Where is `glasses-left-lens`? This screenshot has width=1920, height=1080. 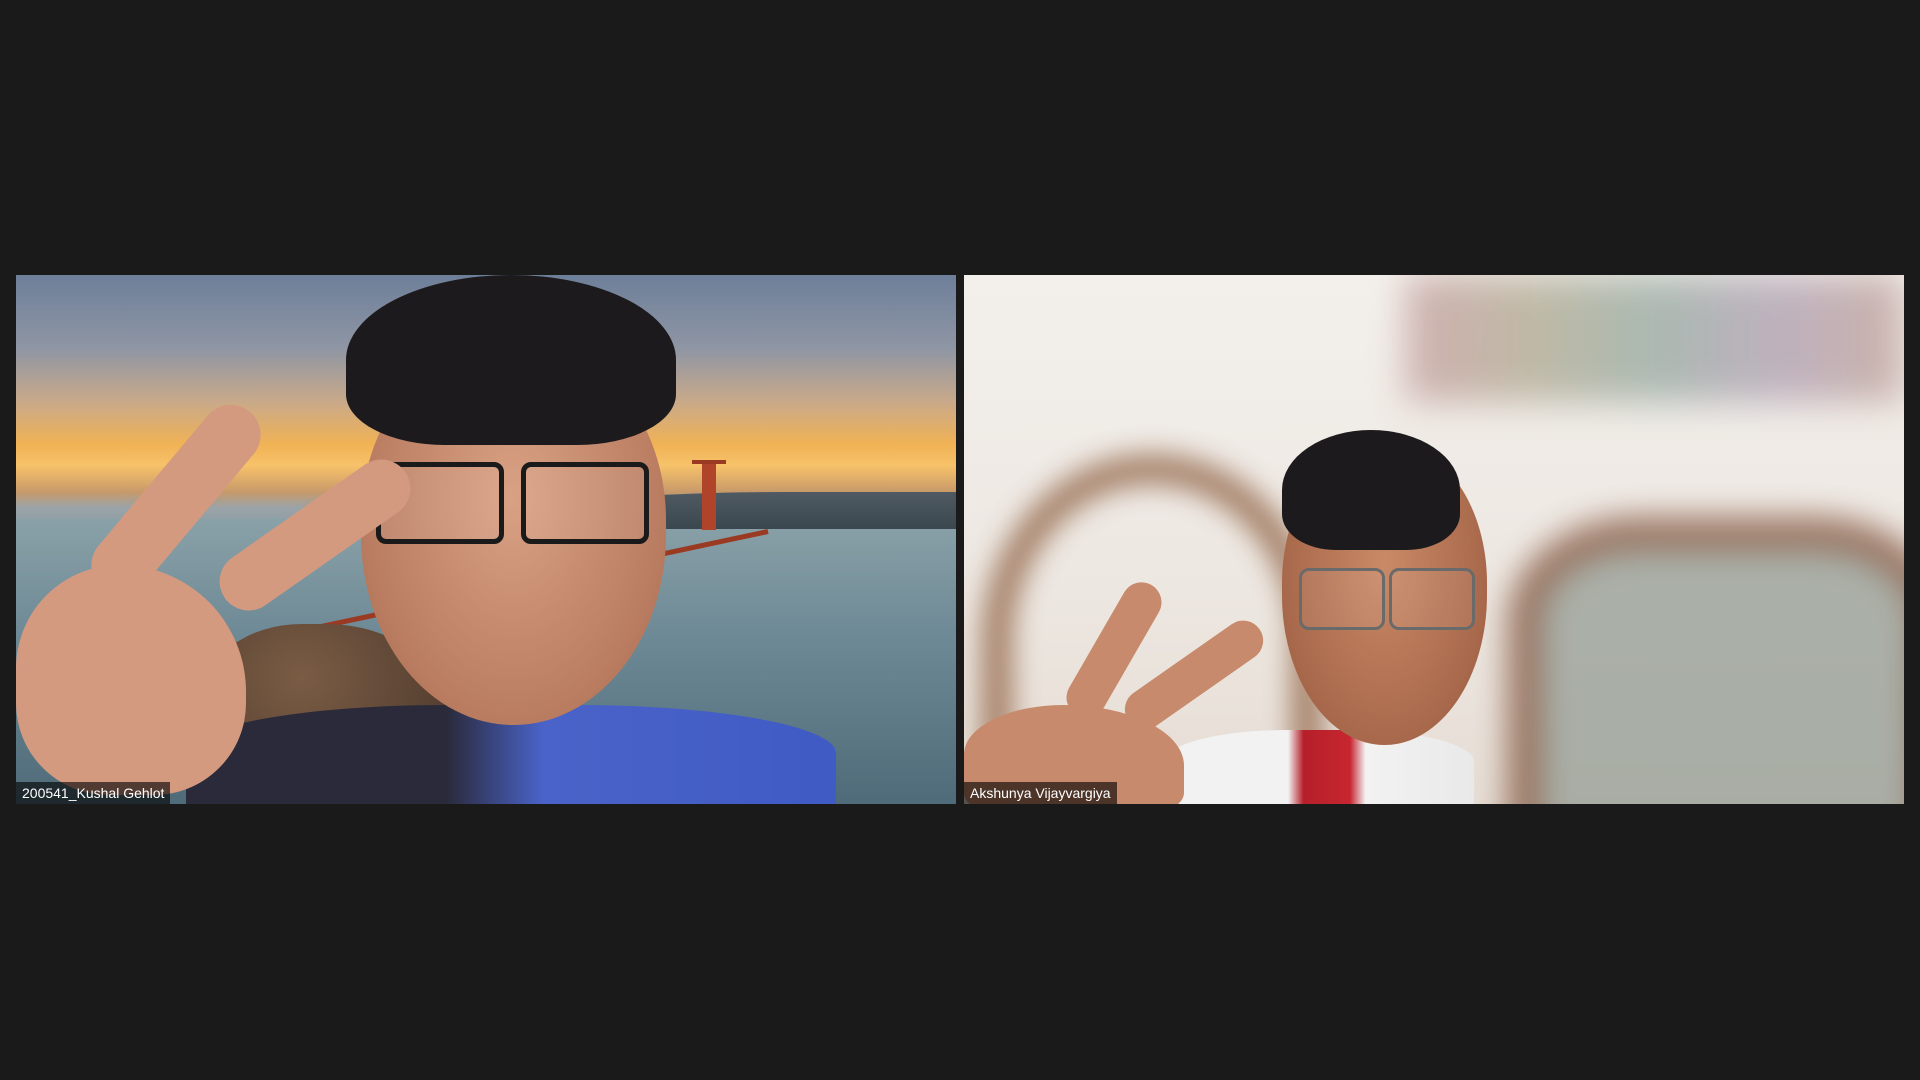 glasses-left-lens is located at coordinates (1342, 599).